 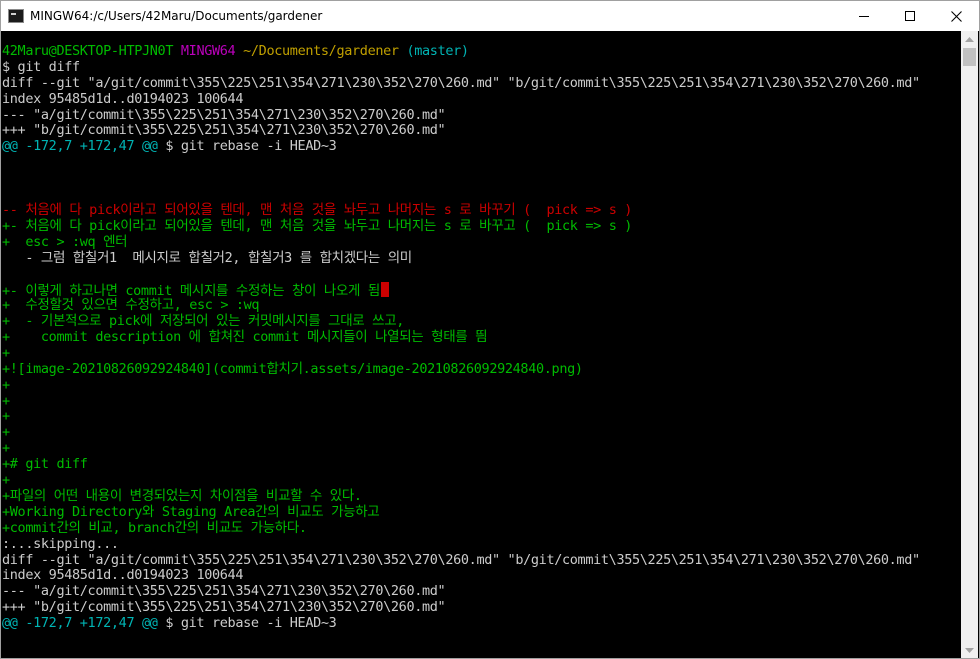 I want to click on scroll-down-button, so click(x=969, y=649).